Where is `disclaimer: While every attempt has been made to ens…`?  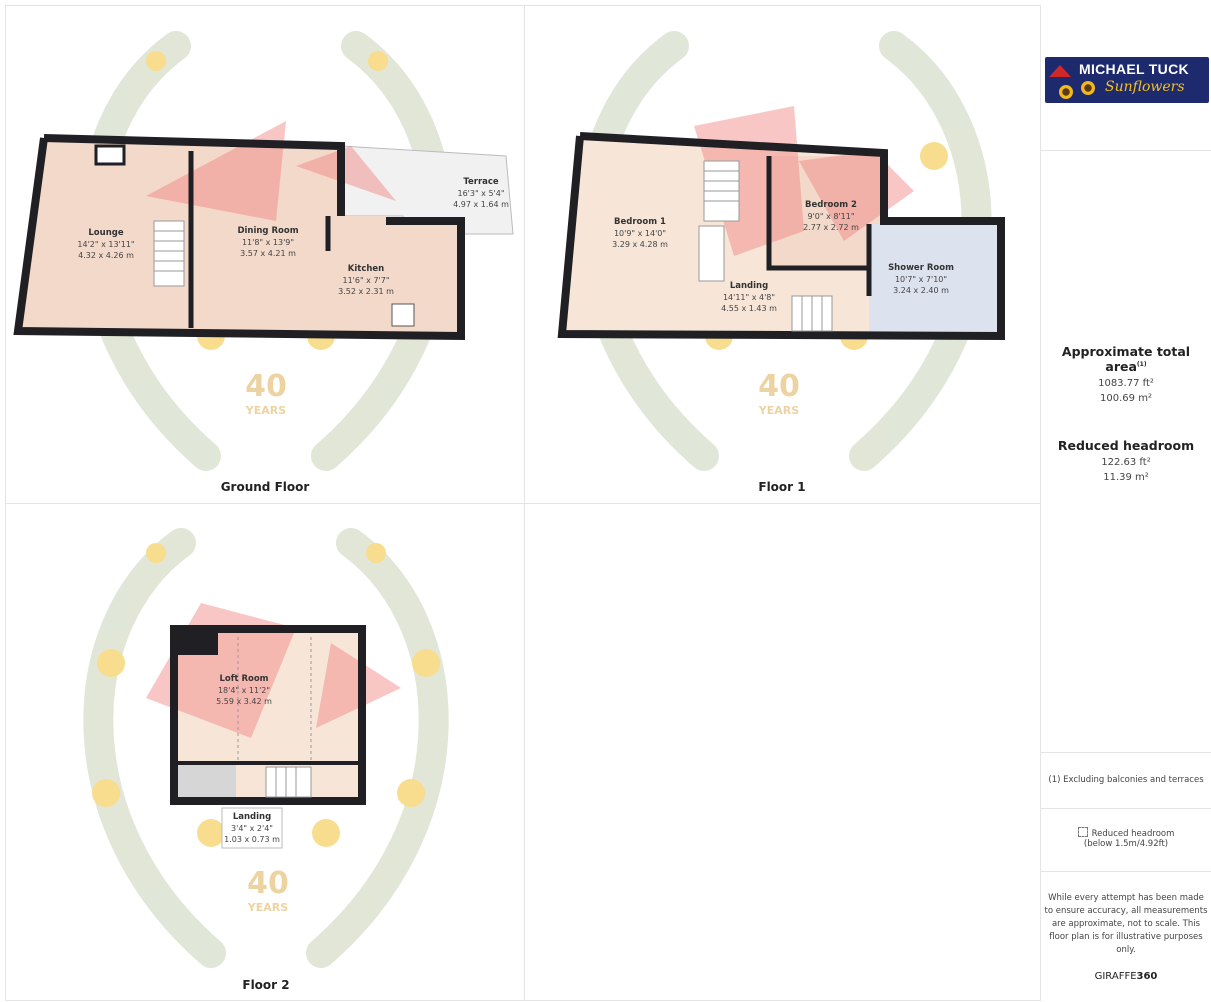 disclaimer: While every attempt has been made to ens… is located at coordinates (1126, 924).